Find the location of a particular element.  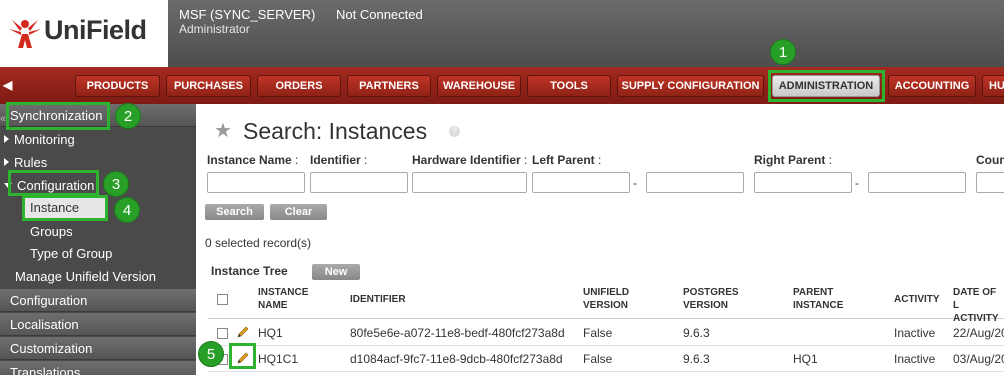

callout-5: 5 is located at coordinates (211, 354).